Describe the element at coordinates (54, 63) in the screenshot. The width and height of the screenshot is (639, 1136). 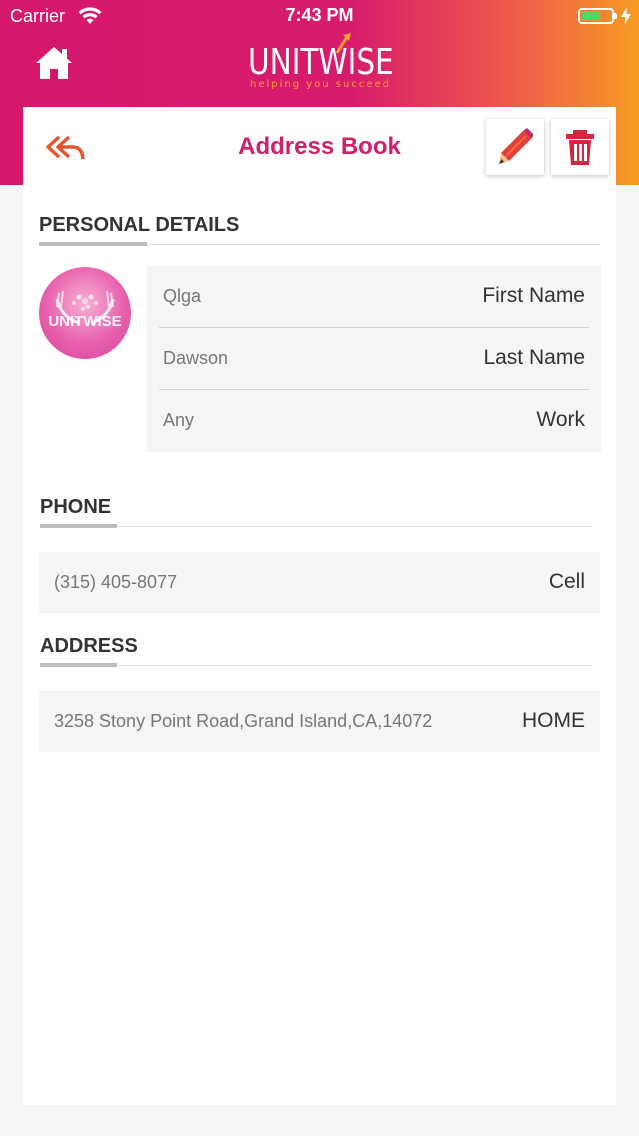
I see `home-icon` at that location.